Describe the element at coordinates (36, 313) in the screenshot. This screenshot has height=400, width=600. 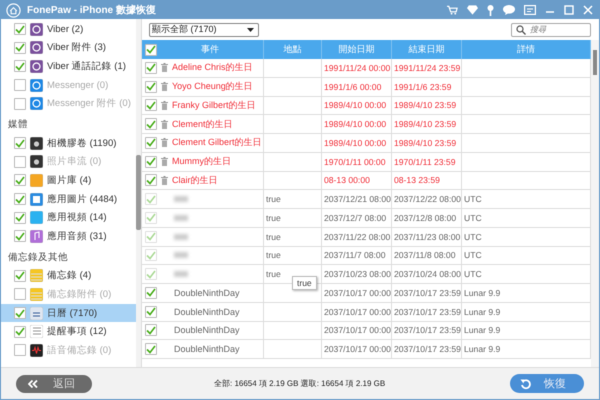
I see `calendar-icon` at that location.